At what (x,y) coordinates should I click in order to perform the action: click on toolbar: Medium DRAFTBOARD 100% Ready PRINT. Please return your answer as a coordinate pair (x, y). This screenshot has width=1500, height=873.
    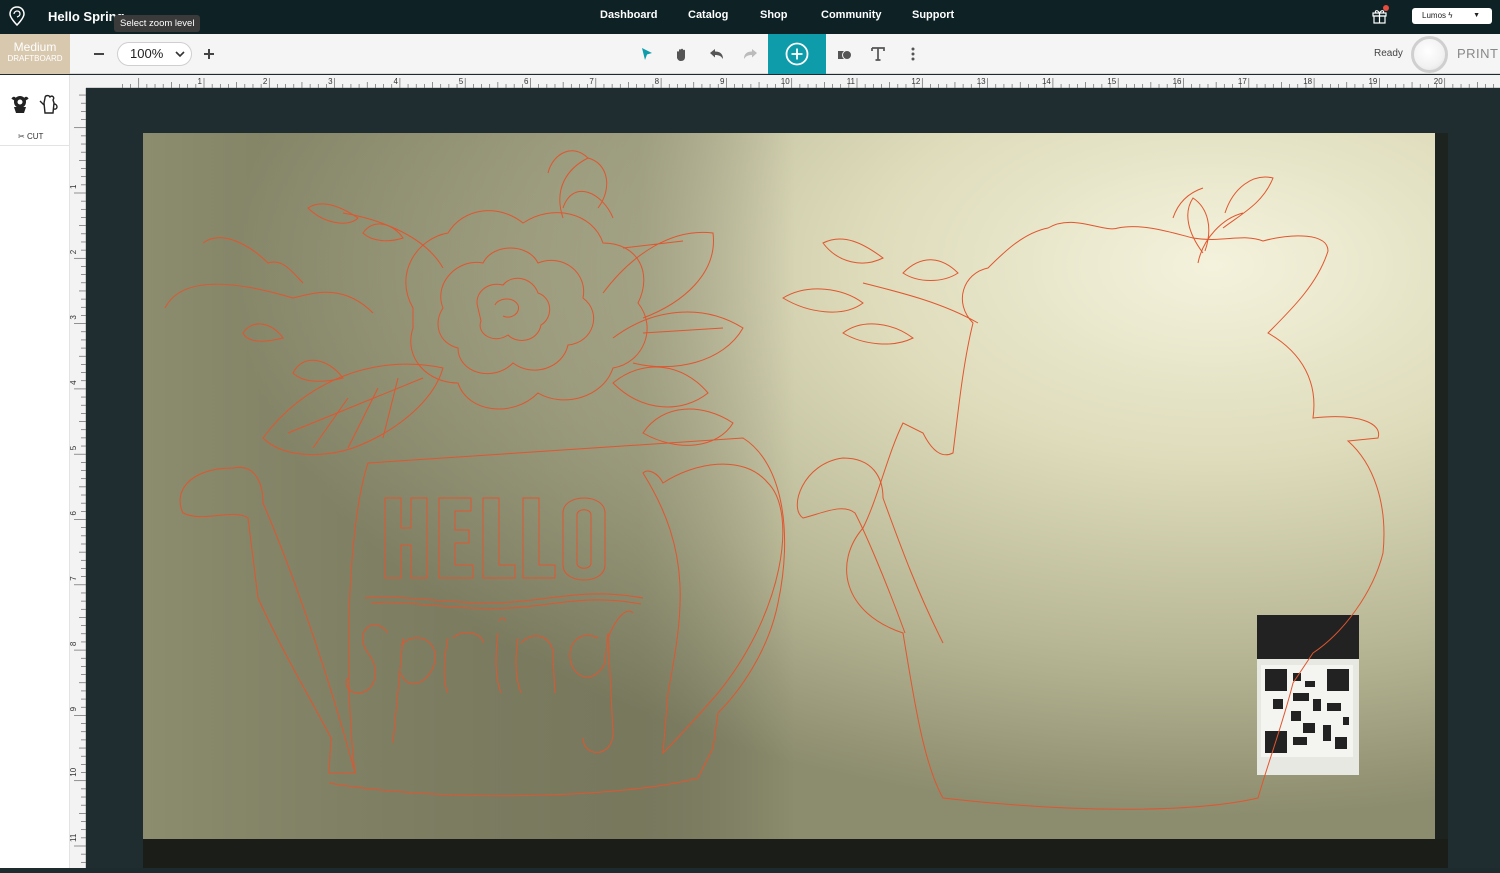
    Looking at the image, I should click on (750, 54).